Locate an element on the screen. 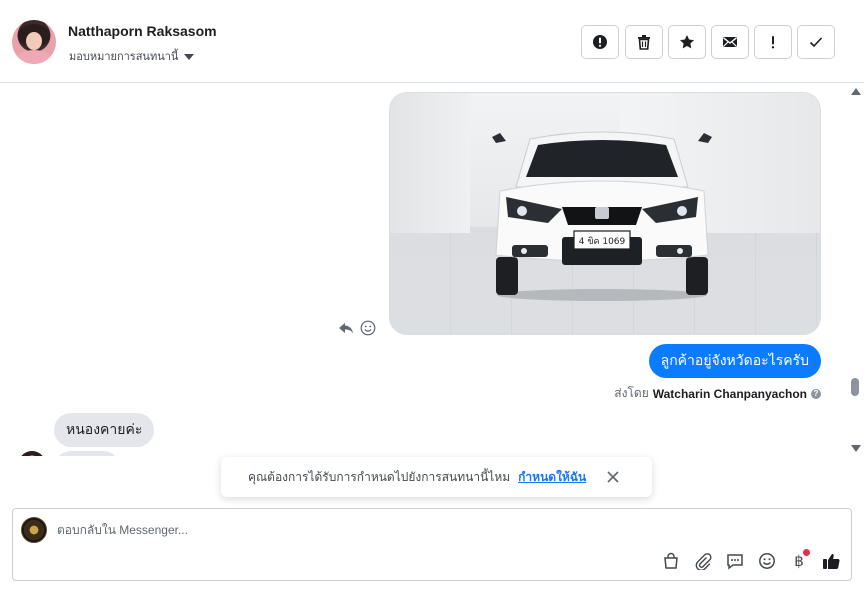 This screenshot has width=864, height=589. incoming-text-message: หนองคายค่ะ is located at coordinates (104, 430).